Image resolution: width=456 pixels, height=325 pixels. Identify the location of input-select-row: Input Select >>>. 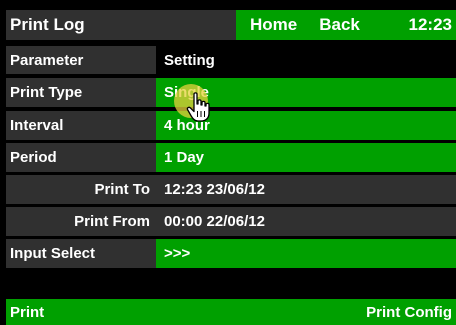
(231, 253).